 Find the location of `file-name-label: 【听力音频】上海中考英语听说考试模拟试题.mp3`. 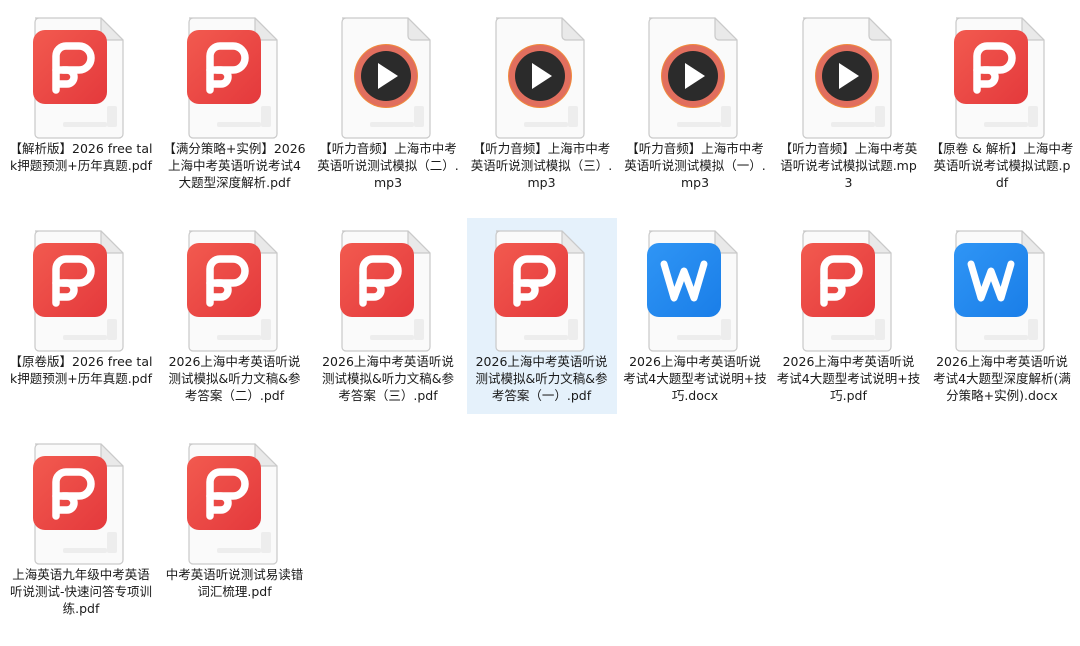

file-name-label: 【听力音频】上海中考英语听说考试模拟试题.mp3 is located at coordinates (848, 165).